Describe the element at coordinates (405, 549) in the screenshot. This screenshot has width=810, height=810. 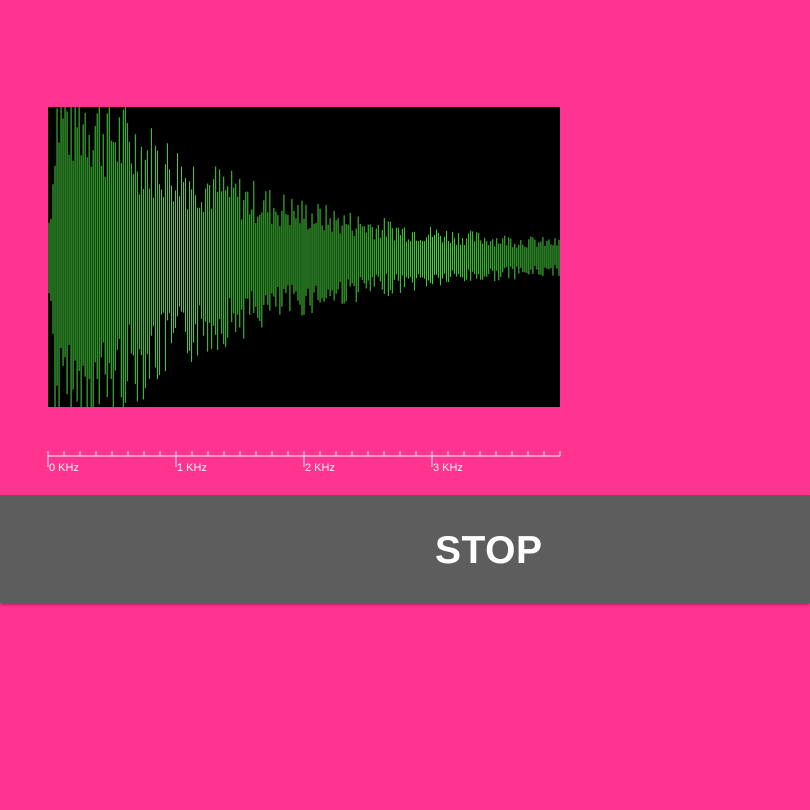
I see `stop-button` at that location.